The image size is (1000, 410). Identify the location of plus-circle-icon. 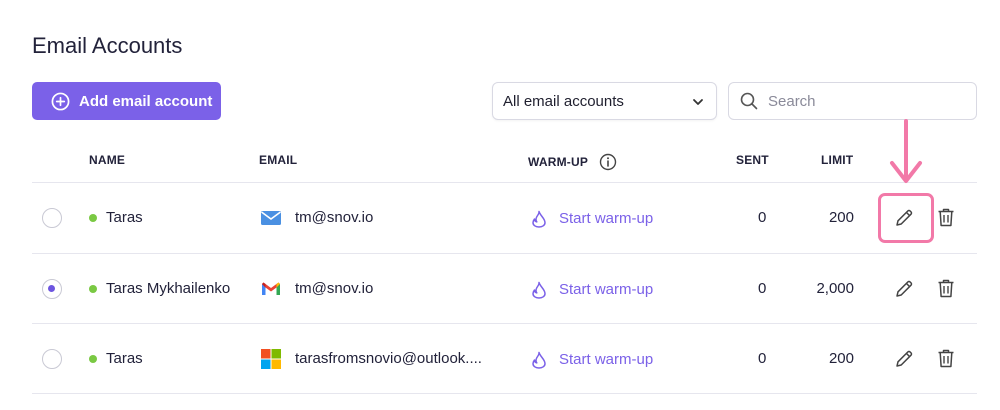
(60, 101).